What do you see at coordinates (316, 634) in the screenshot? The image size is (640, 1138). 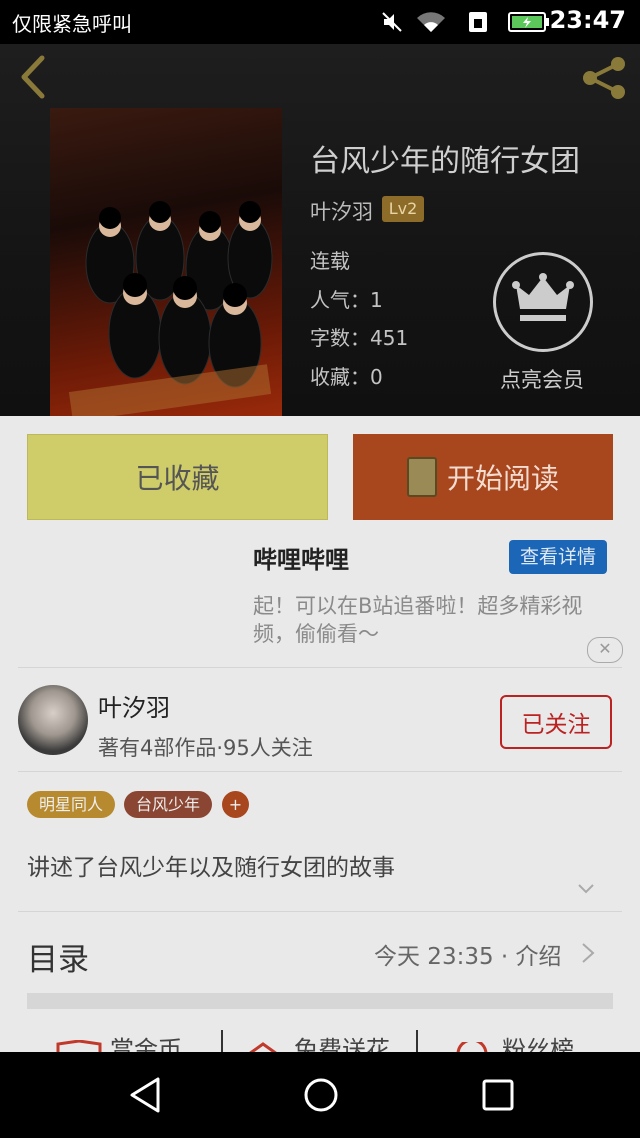 I see `ad-desc-line2: 频，偷偷看～` at bounding box center [316, 634].